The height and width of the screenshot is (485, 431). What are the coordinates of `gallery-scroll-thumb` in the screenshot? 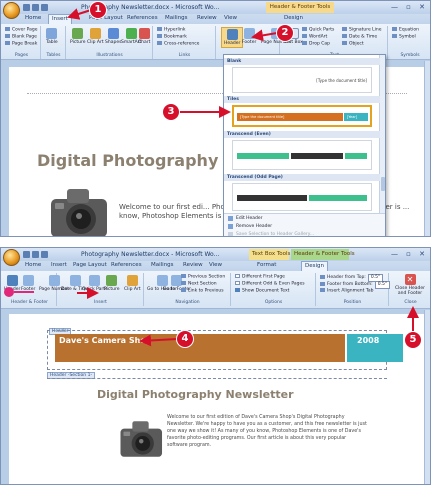 It's located at (383, 184).